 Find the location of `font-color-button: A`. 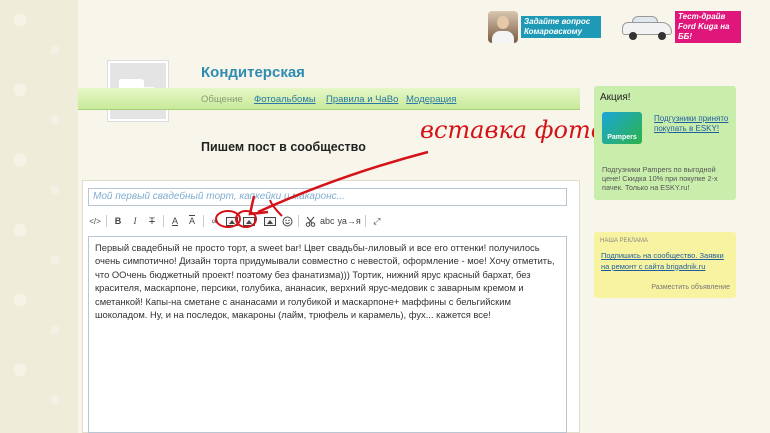

font-color-button: A is located at coordinates (175, 221).